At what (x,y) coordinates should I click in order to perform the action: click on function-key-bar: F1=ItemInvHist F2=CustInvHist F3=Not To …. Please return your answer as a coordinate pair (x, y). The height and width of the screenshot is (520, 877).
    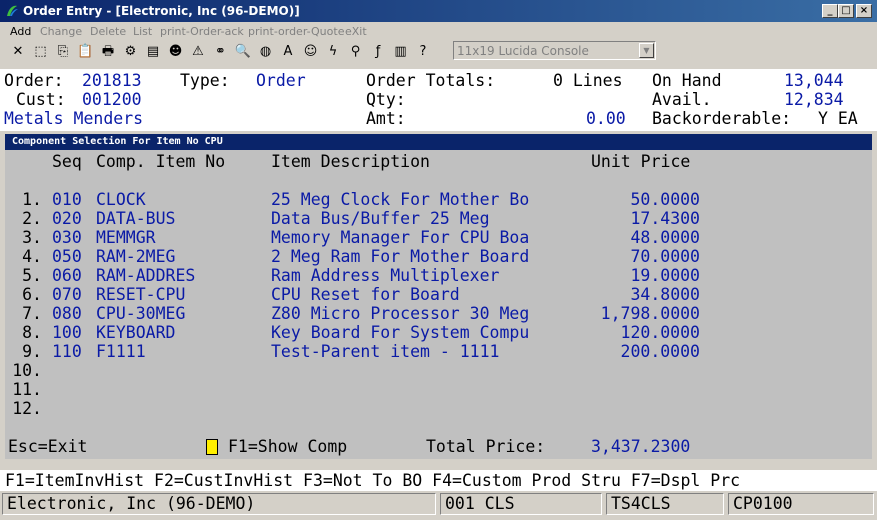
    Looking at the image, I should click on (438, 480).